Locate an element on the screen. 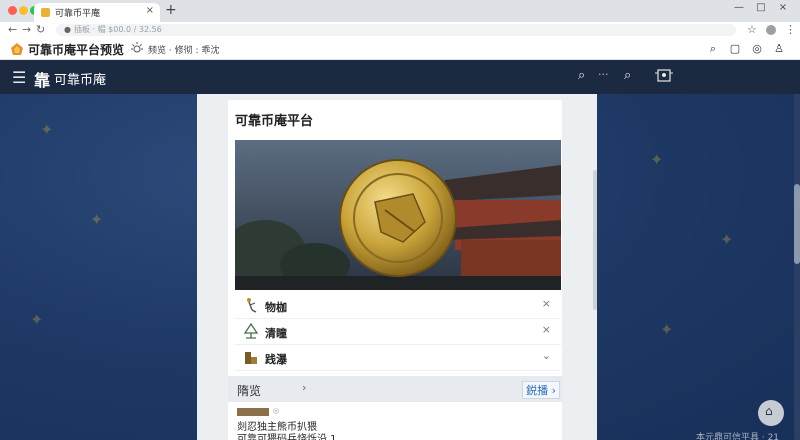 This screenshot has height=440, width=800. clipboard-icon: ▢ is located at coordinates (735, 48).